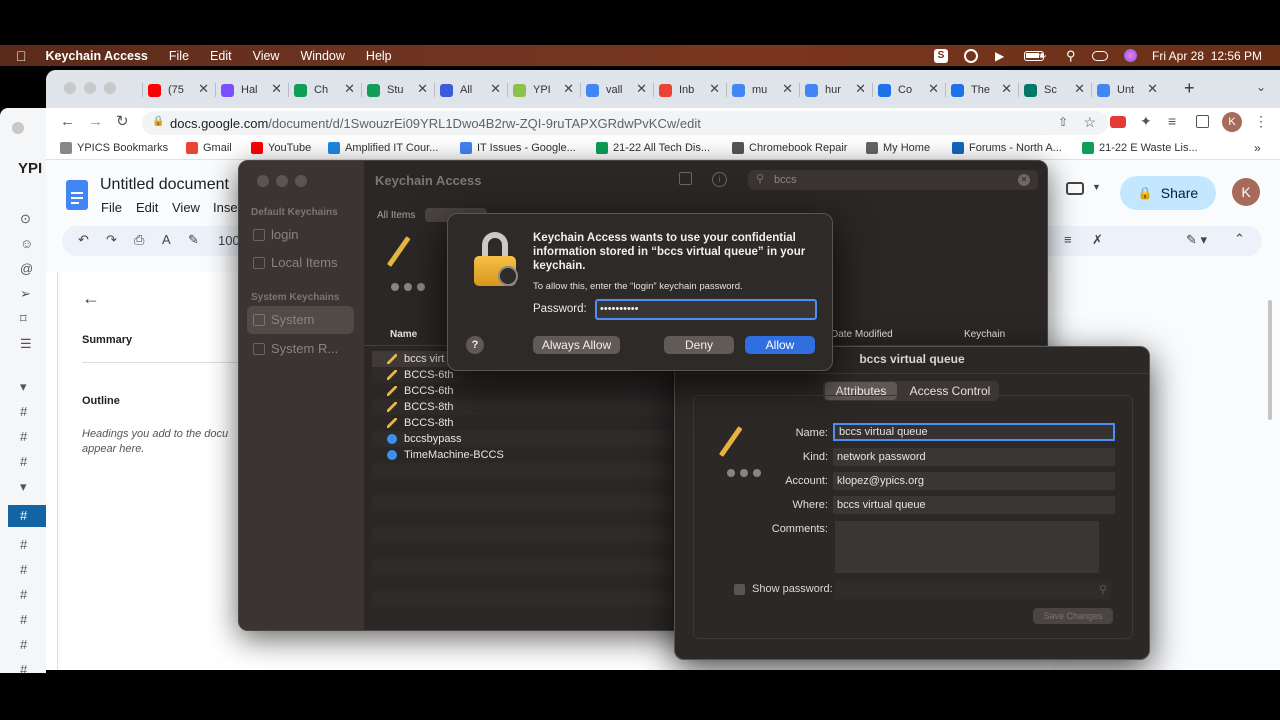 Image resolution: width=1280 pixels, height=720 pixels. Describe the element at coordinates (445, 455) in the screenshot. I see `list-item: TimeMachine-BCCS` at that location.